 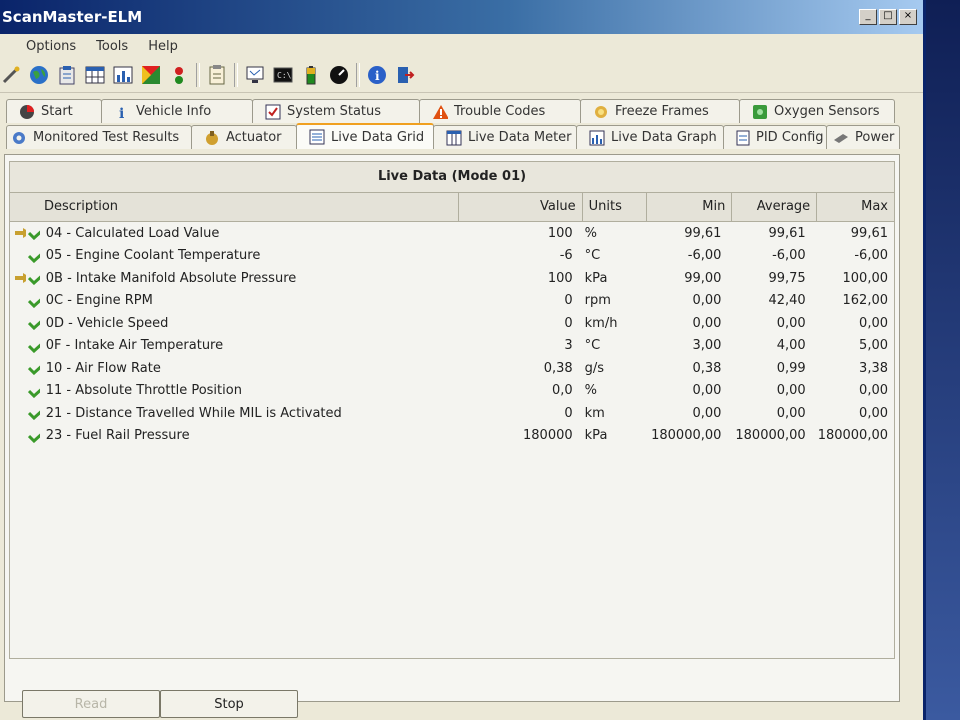 What do you see at coordinates (461, 17) in the screenshot?
I see `title-bar: ScanMaster-ELM _ □ ×` at bounding box center [461, 17].